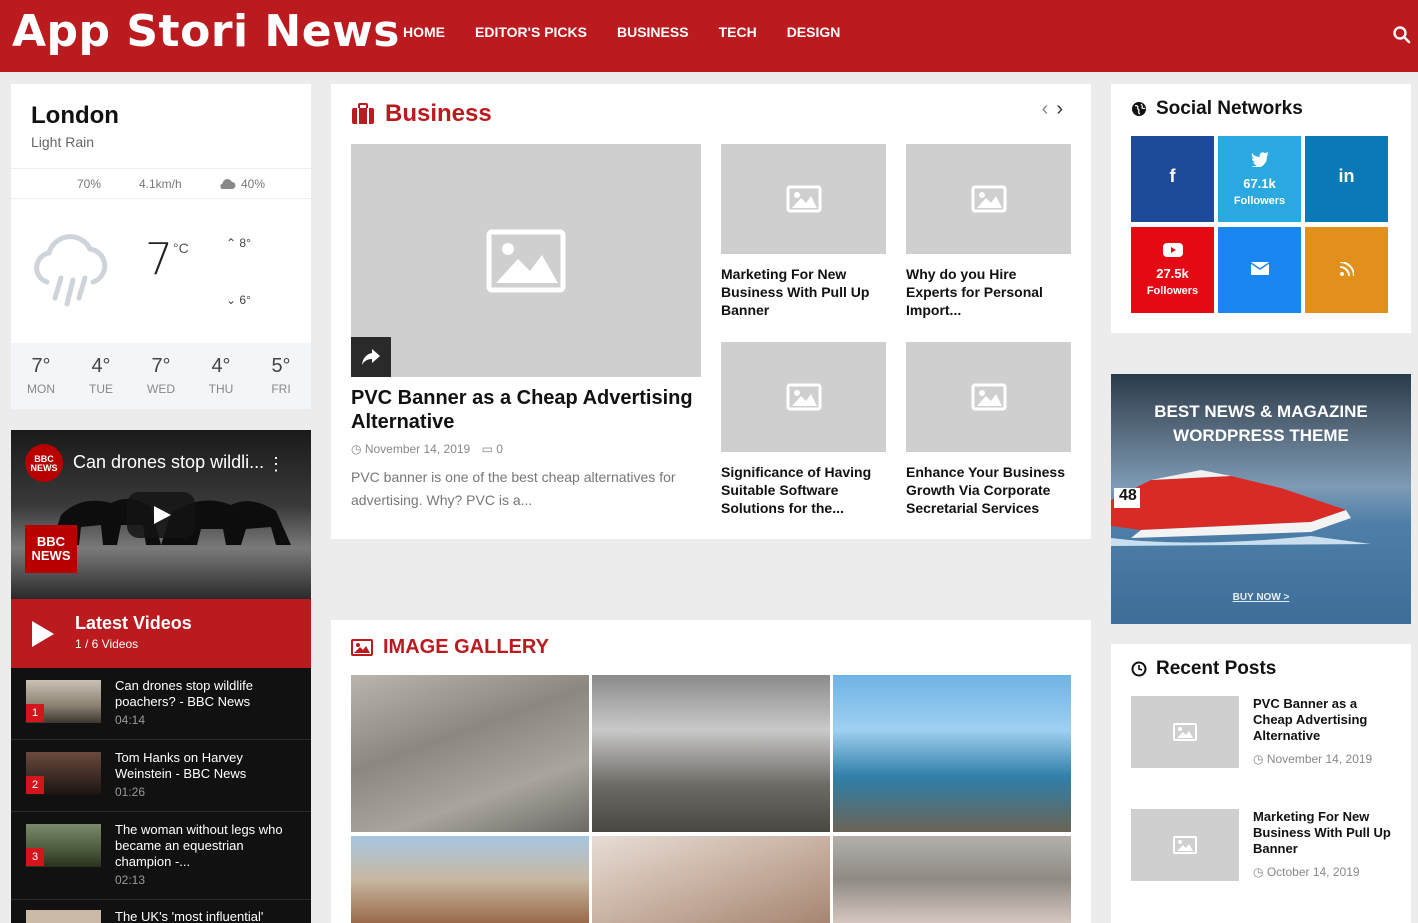 This screenshot has height=923, width=1418. I want to click on site-logo: App Stori News, so click(206, 31).